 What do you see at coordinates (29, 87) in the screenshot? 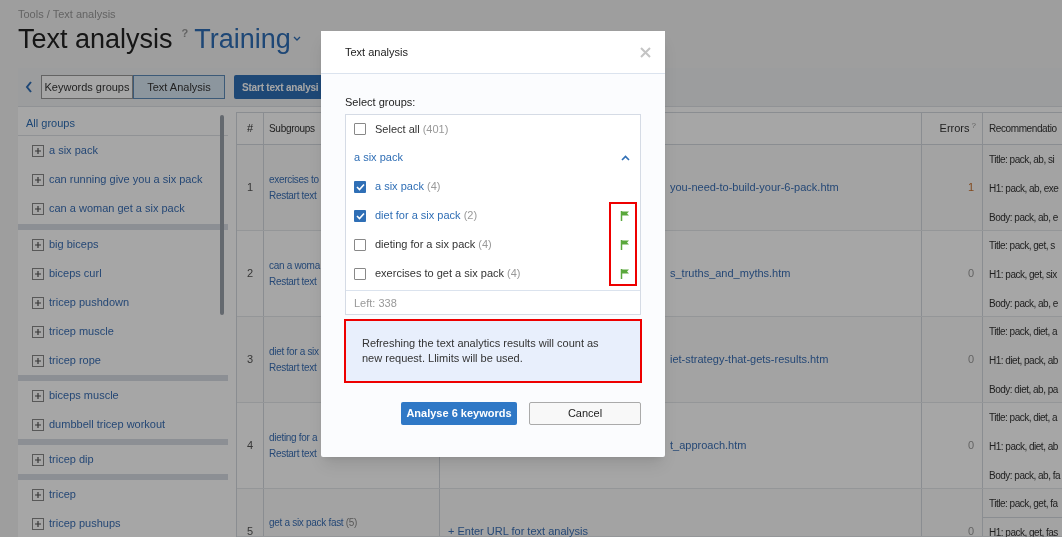
I see `back-icon` at bounding box center [29, 87].